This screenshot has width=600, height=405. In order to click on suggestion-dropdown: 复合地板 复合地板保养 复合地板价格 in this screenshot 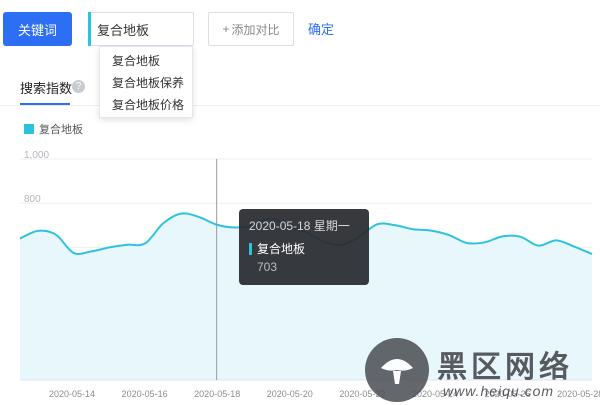, I will do `click(146, 82)`.